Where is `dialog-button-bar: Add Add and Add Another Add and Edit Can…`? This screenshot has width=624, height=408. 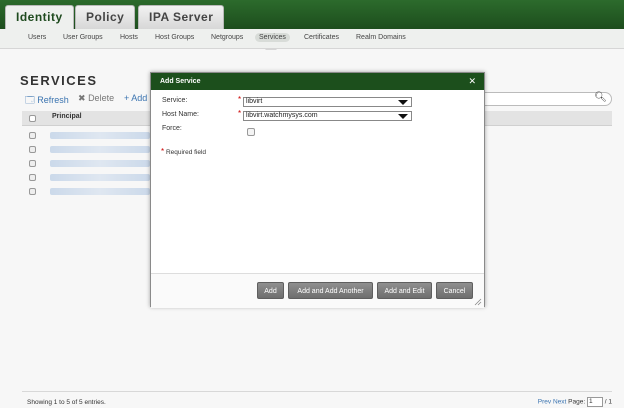 dialog-button-bar: Add Add and Add Another Add and Edit Can… is located at coordinates (317, 290).